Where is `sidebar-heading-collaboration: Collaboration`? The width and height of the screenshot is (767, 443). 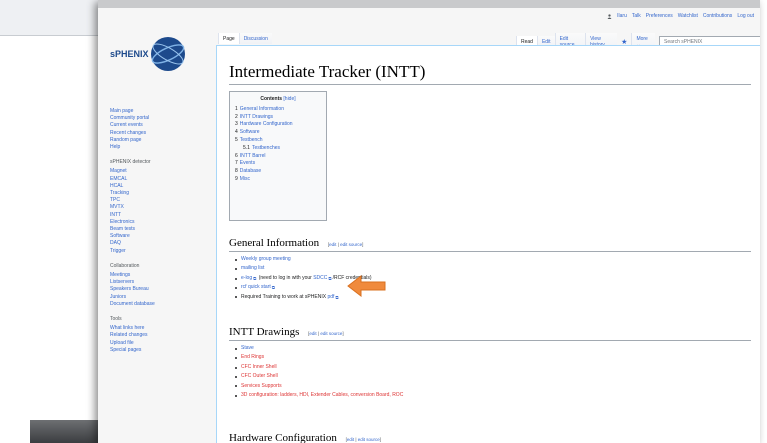 sidebar-heading-collaboration: Collaboration is located at coordinates (125, 265).